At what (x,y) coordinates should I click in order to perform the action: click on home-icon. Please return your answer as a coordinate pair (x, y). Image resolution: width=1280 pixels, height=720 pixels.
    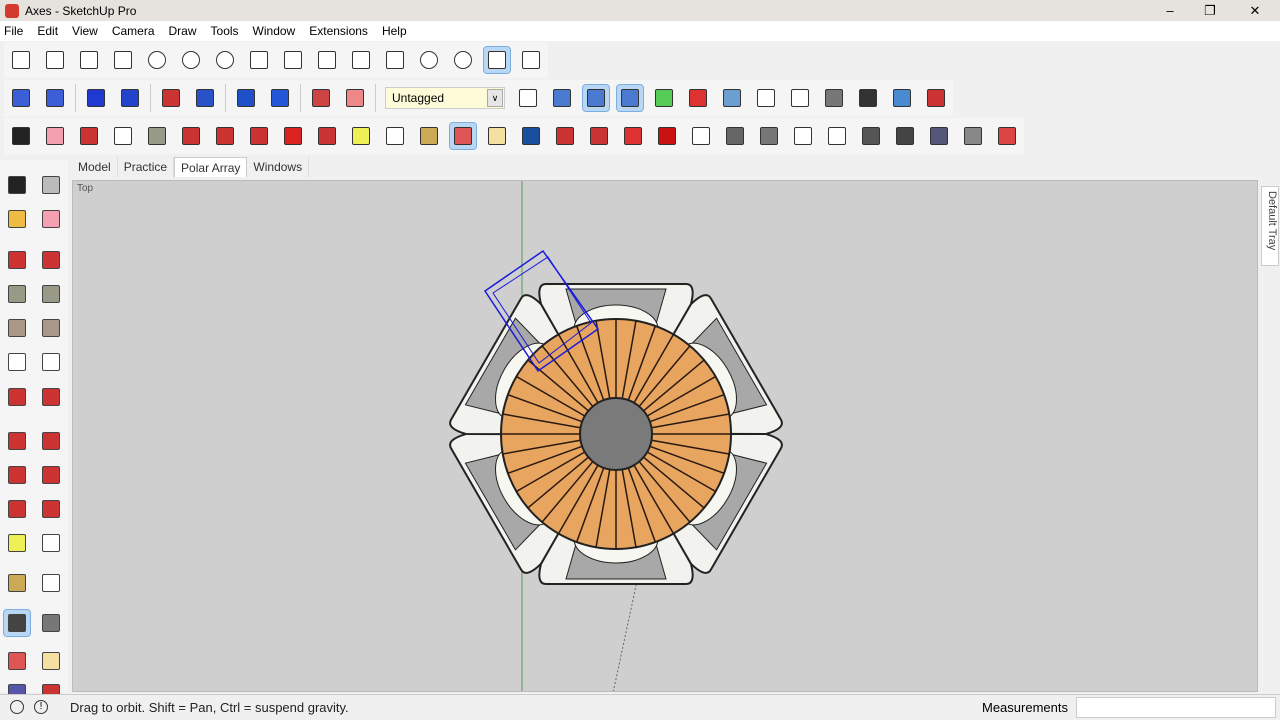
    Looking at the image, I should click on (803, 136).